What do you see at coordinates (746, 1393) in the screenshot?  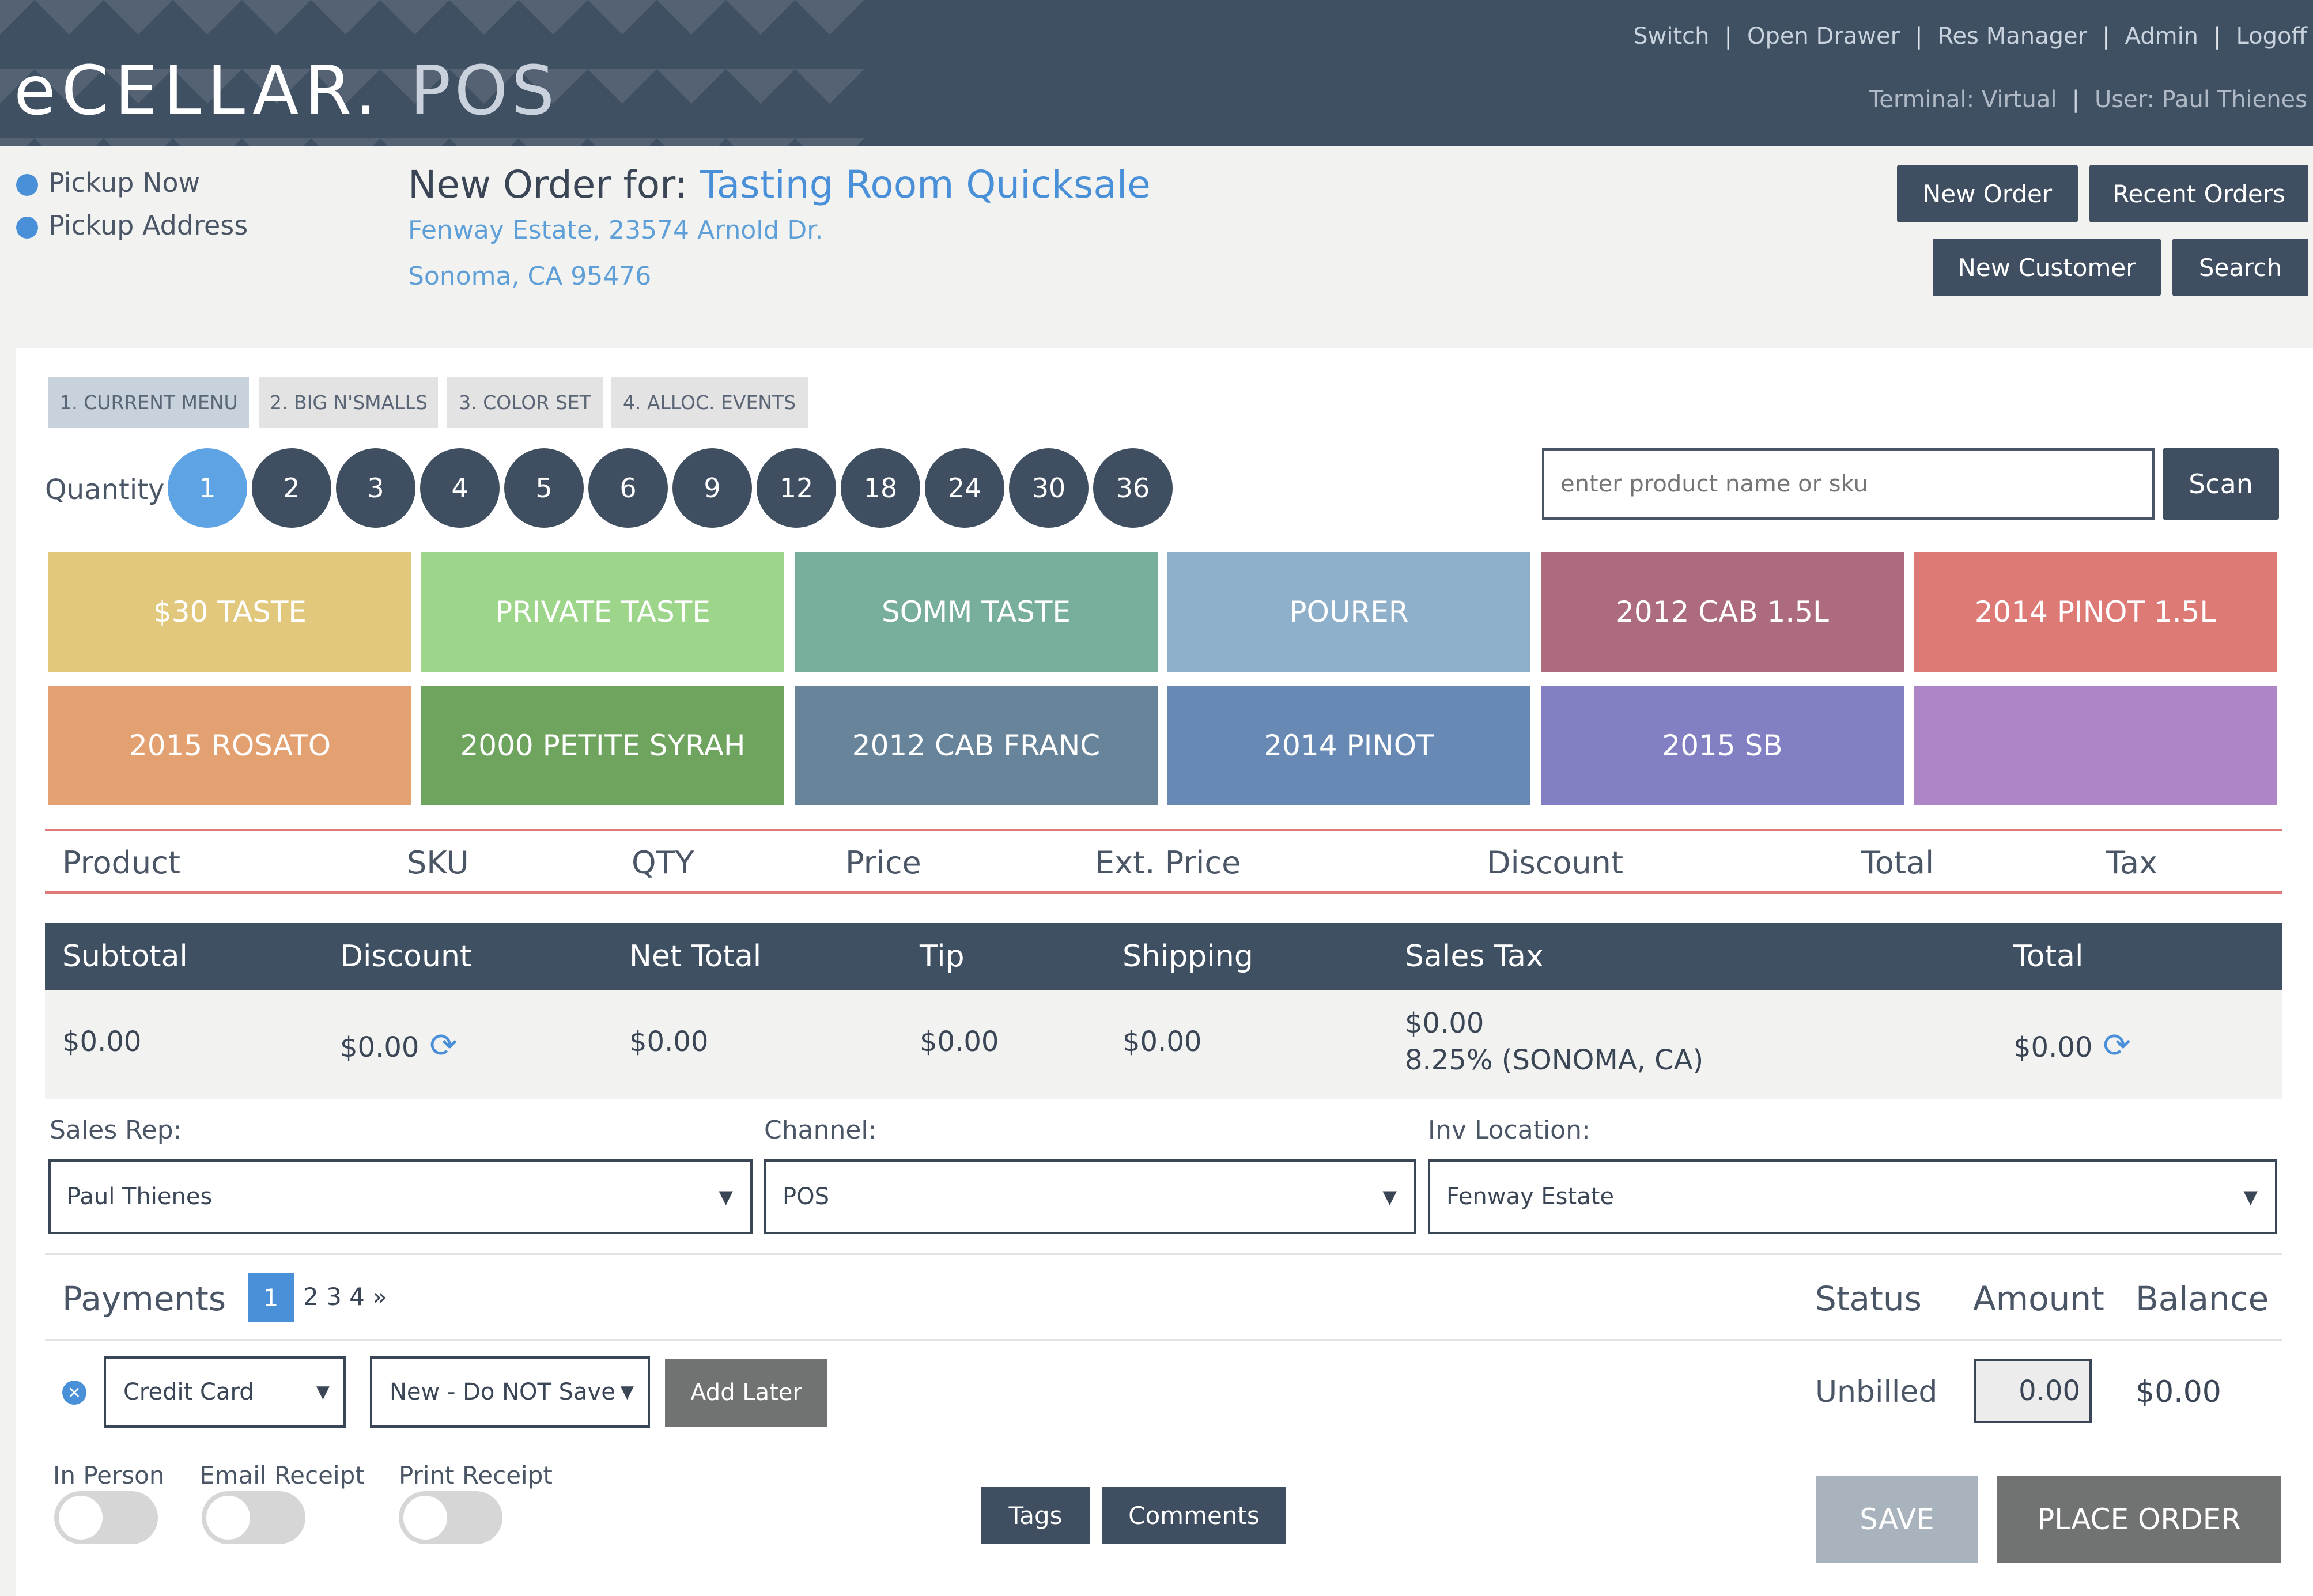 I see `add-later-button: Add Later` at bounding box center [746, 1393].